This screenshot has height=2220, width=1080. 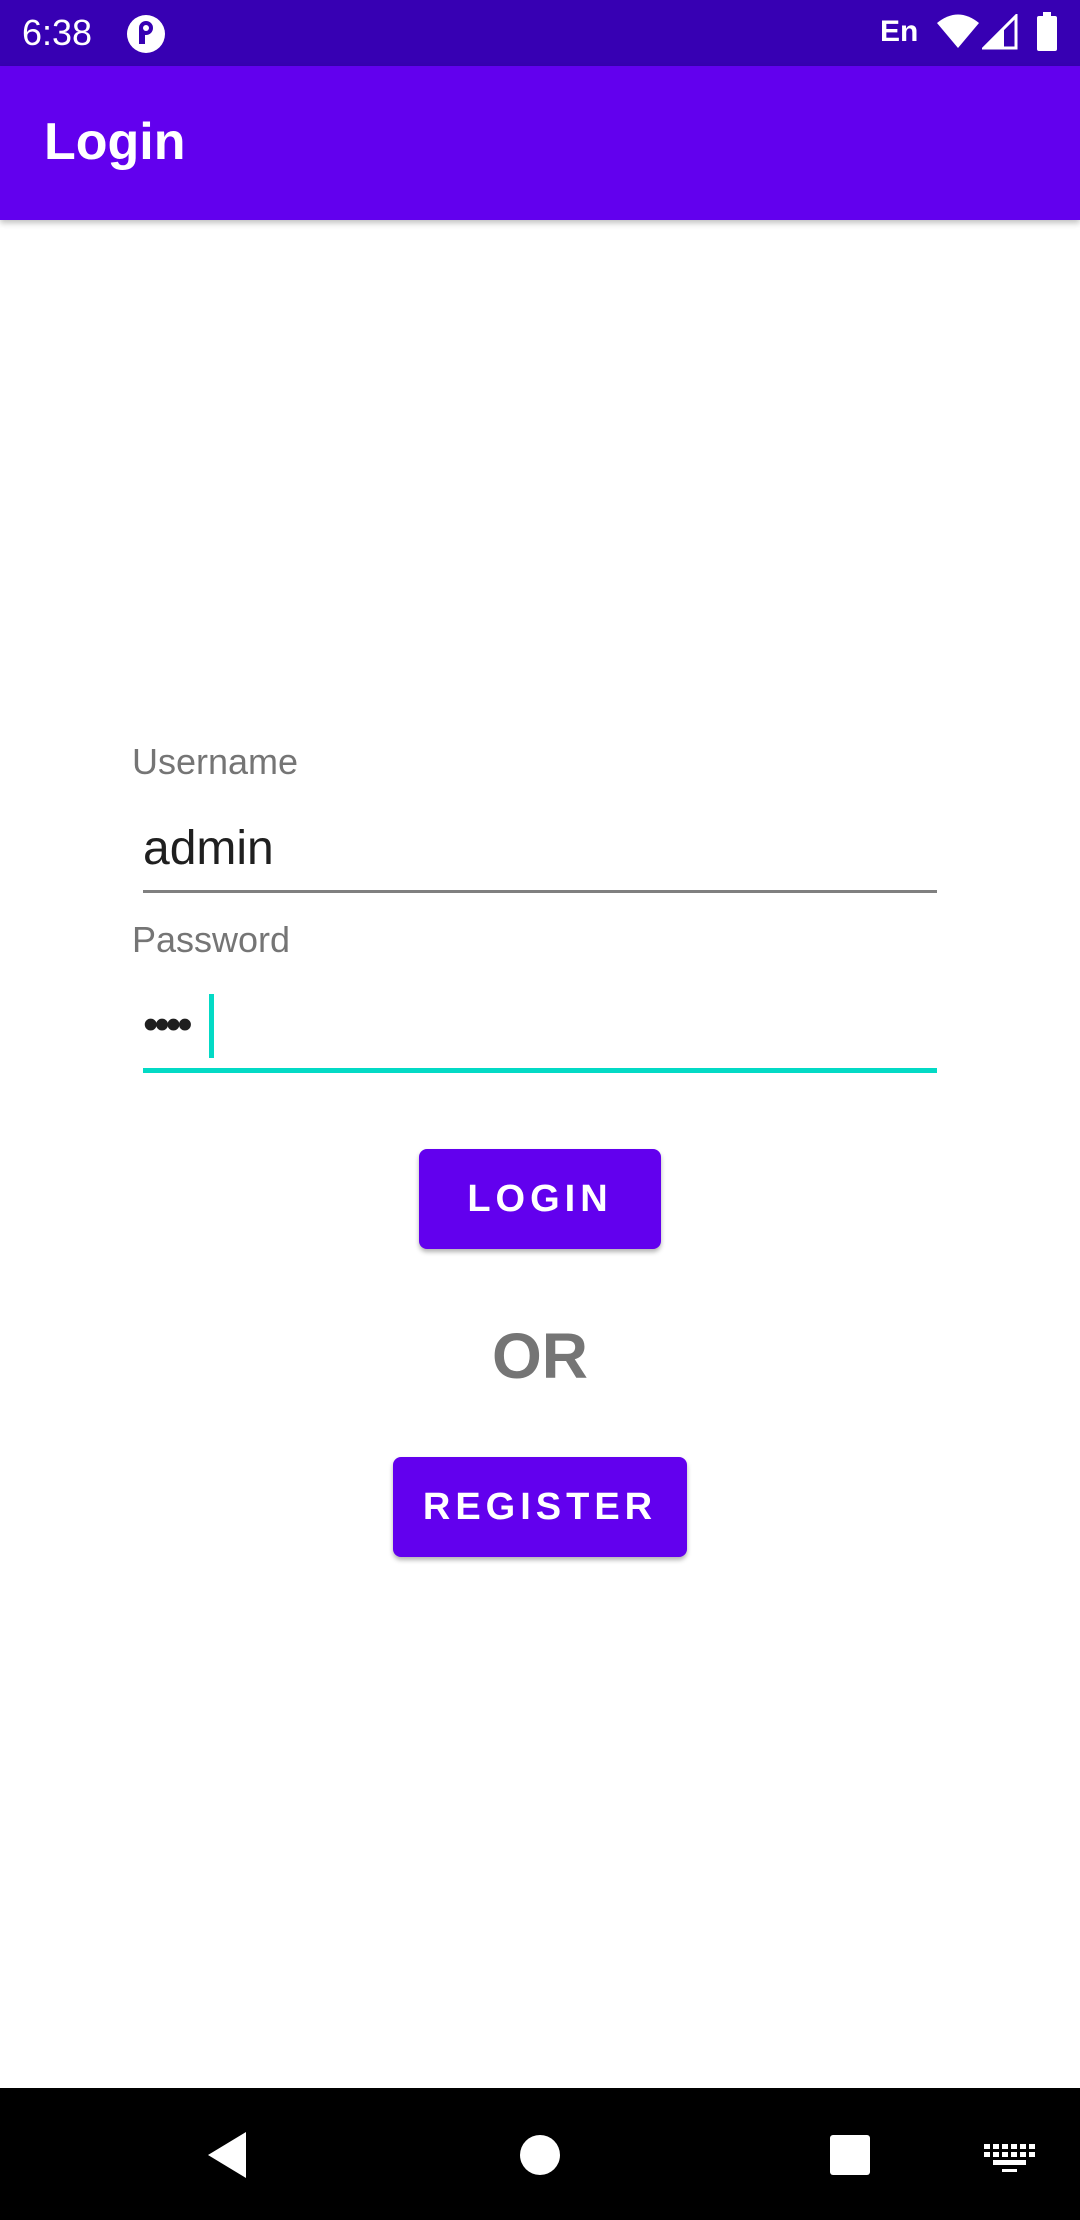 What do you see at coordinates (1047, 31) in the screenshot?
I see `battery-icon` at bounding box center [1047, 31].